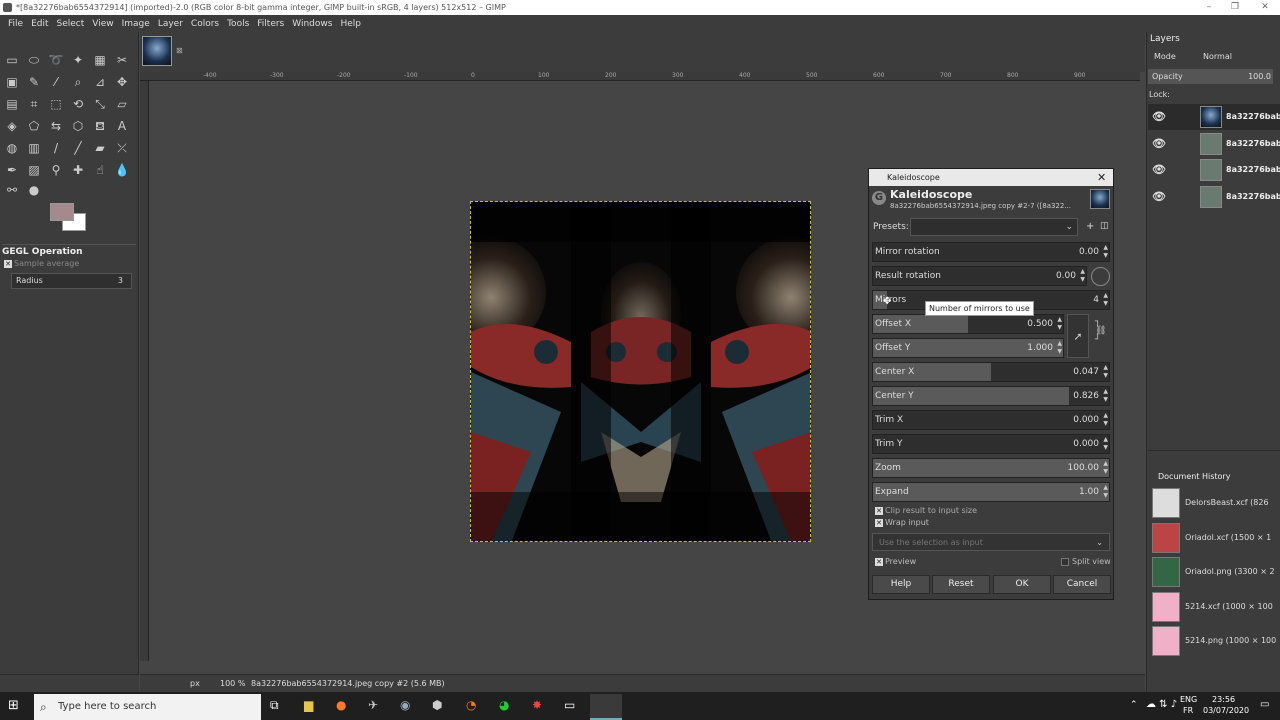 This screenshot has width=1280, height=720. I want to click on pick-coordinates-icon: ➚, so click(1078, 336).